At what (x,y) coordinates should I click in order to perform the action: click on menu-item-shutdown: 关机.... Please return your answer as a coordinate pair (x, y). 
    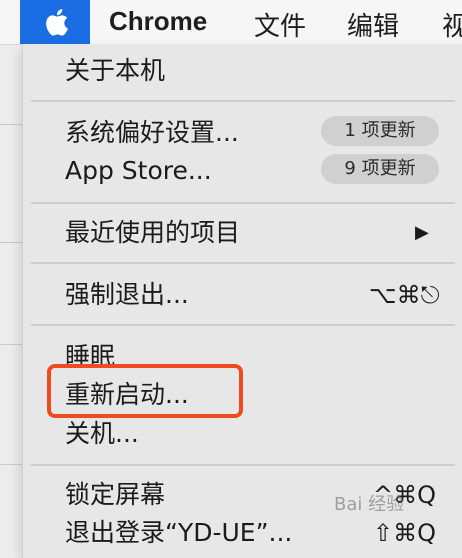
    Looking at the image, I should click on (102, 434).